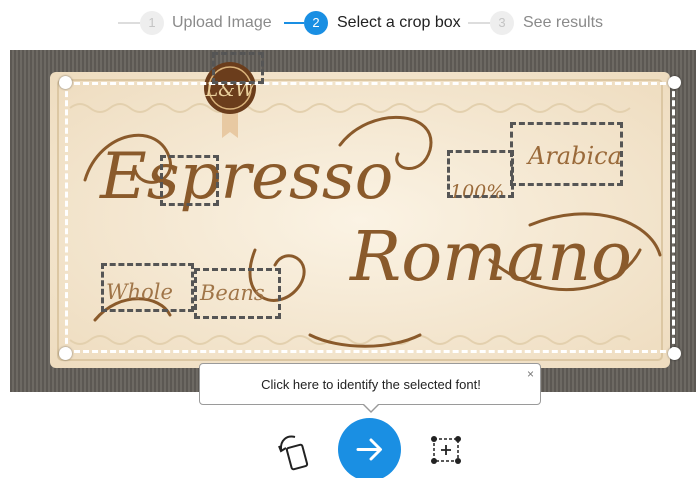  Describe the element at coordinates (674, 82) in the screenshot. I see `crop-handle-top-right` at that location.